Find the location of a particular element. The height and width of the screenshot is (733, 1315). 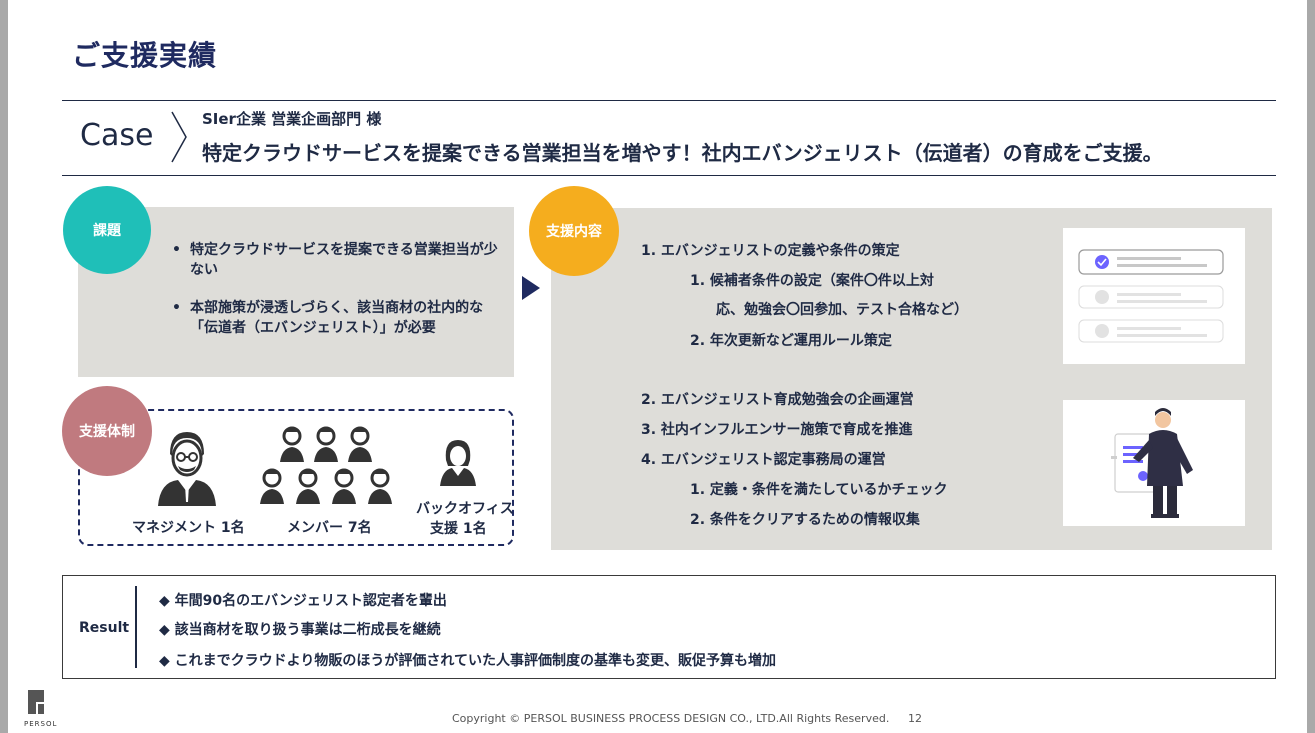

members-icon is located at coordinates (326, 465).